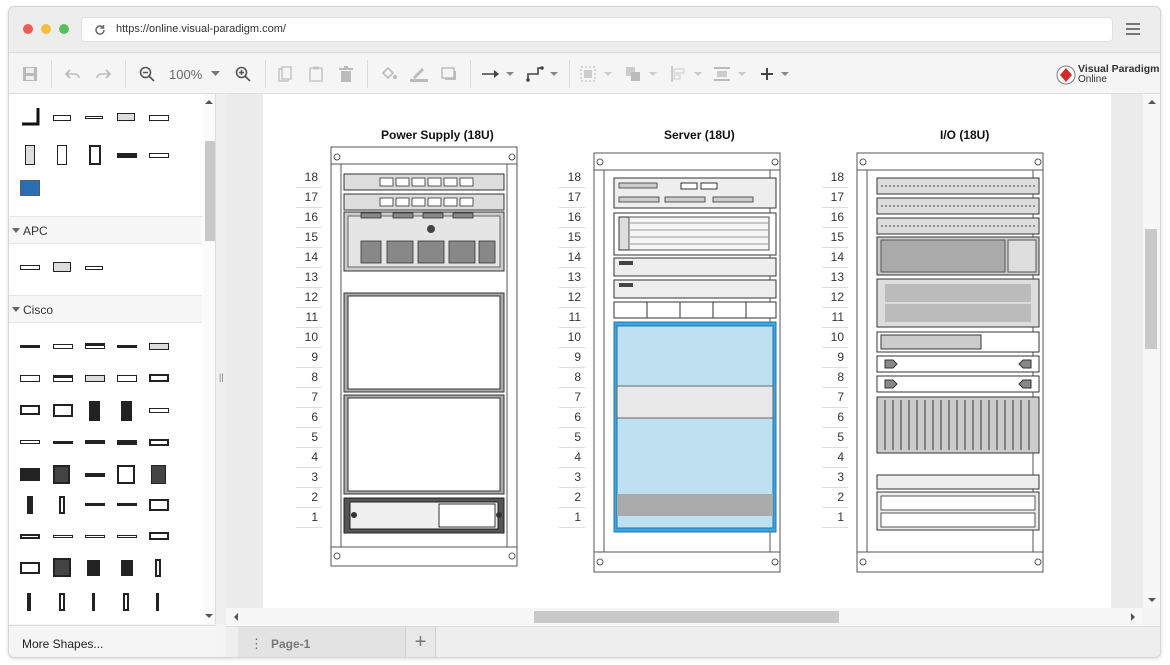 The image size is (1170, 665). What do you see at coordinates (46, 29) in the screenshot?
I see `minimize-window-icon` at bounding box center [46, 29].